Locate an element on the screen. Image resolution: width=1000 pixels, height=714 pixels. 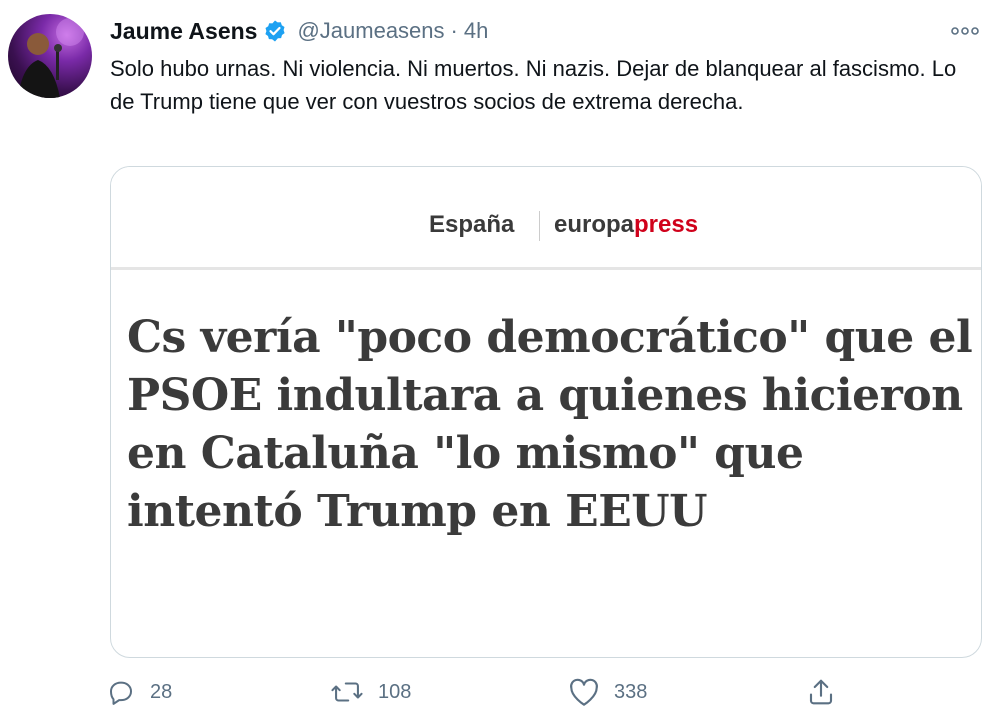
card-divider is located at coordinates (539, 226).